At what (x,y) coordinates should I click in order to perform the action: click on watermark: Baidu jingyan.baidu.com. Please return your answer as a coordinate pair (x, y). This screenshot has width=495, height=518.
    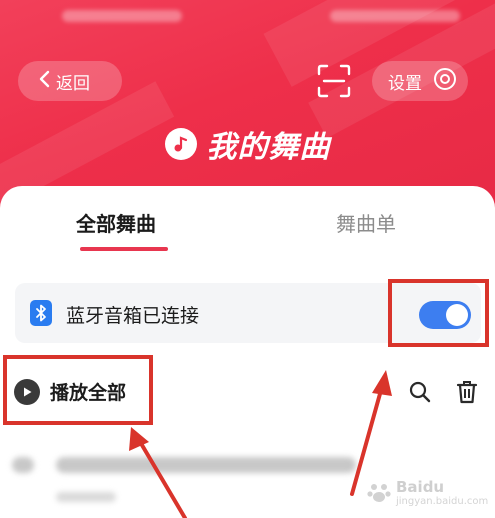
    Looking at the image, I should click on (428, 492).